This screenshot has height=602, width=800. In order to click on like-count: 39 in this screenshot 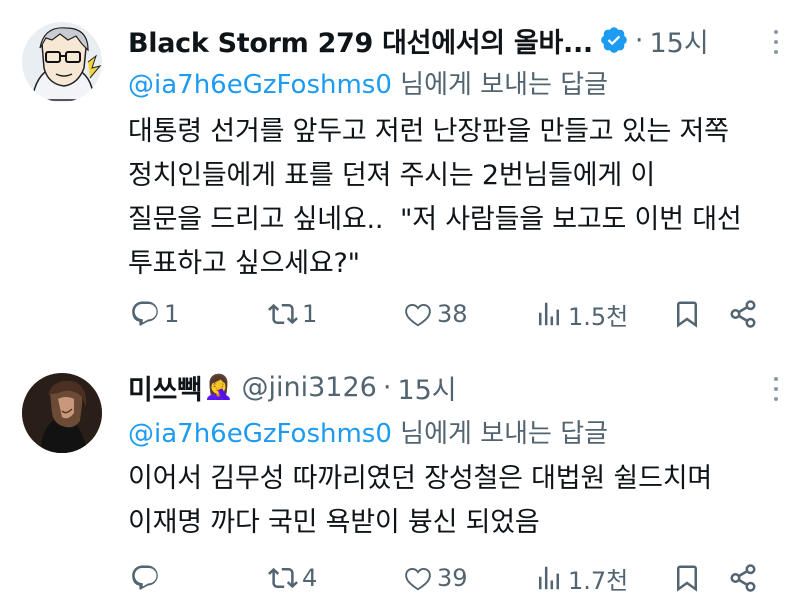, I will do `click(452, 578)`.